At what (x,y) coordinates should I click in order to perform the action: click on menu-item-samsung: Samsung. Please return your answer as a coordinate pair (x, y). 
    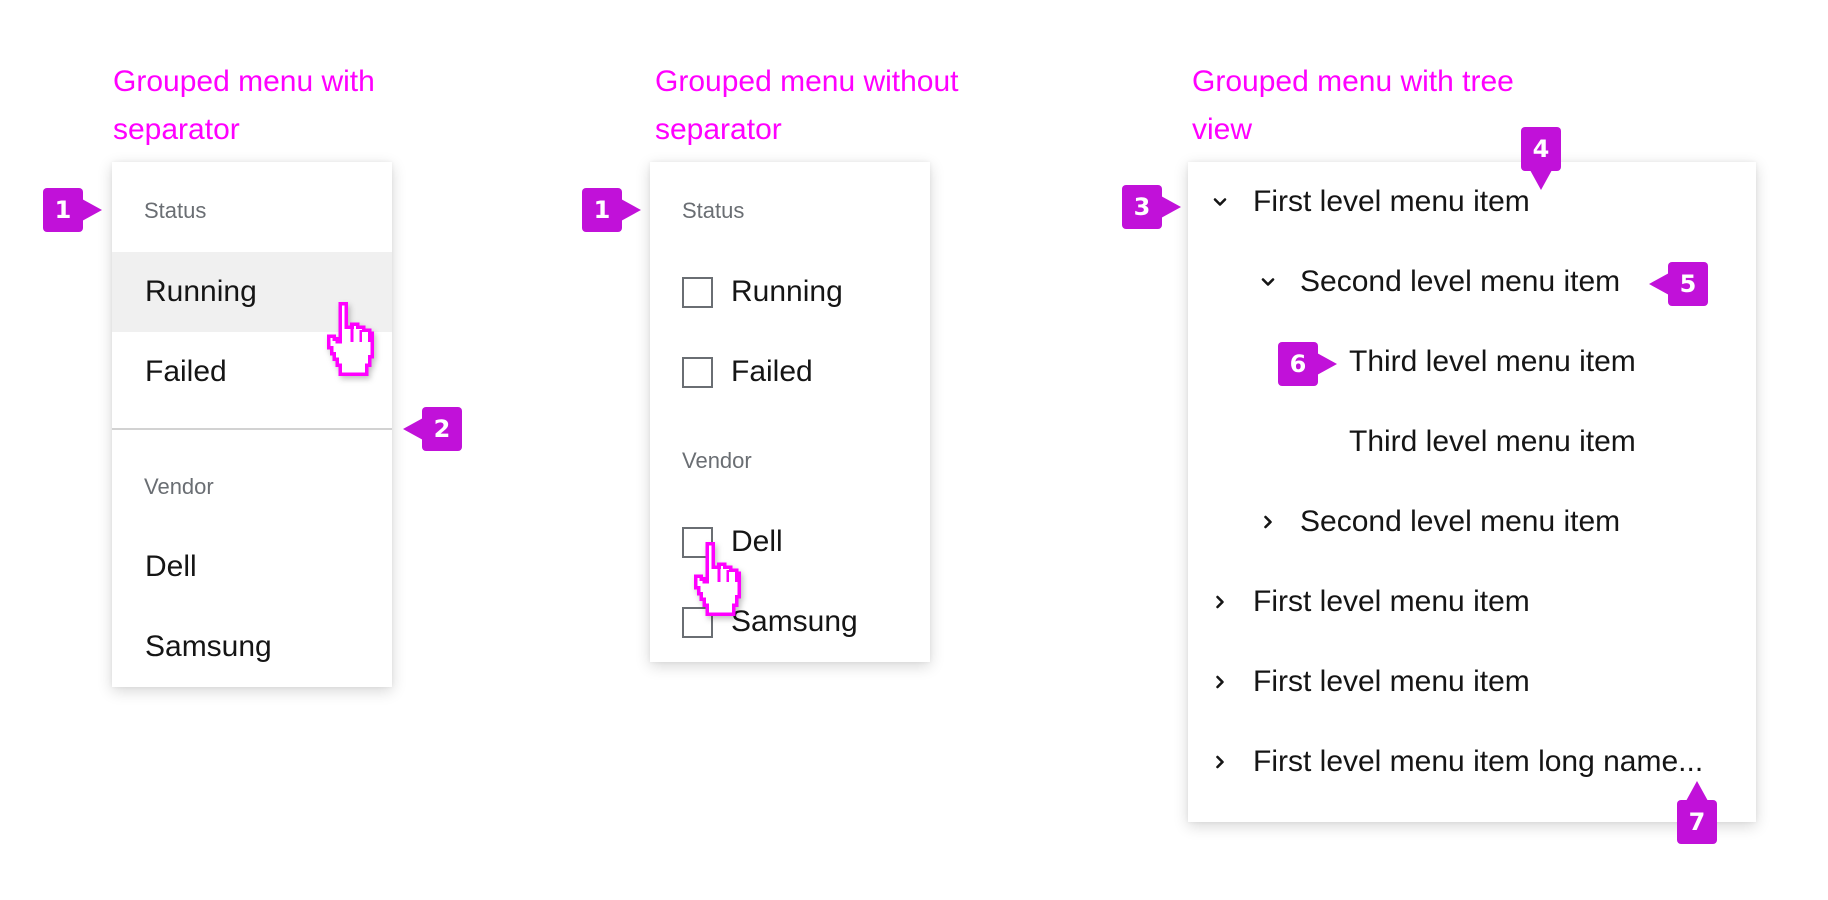
    Looking at the image, I should click on (252, 647).